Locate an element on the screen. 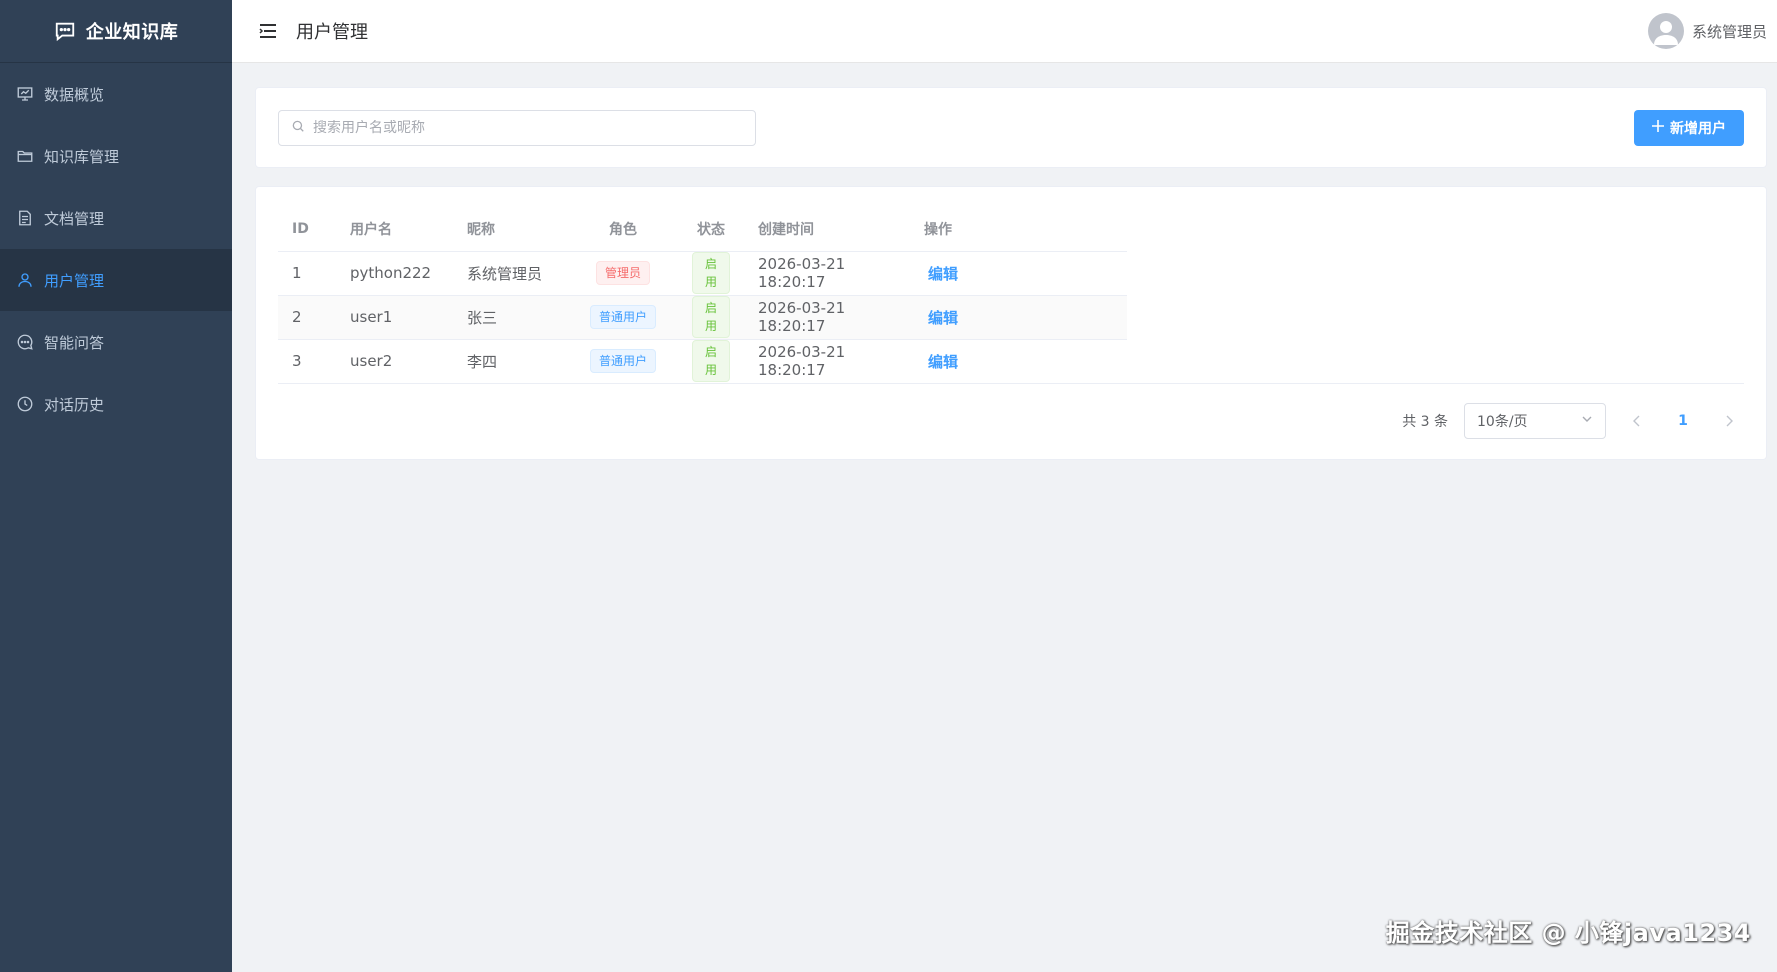 The width and height of the screenshot is (1777, 972). user-icon is located at coordinates (25, 280).